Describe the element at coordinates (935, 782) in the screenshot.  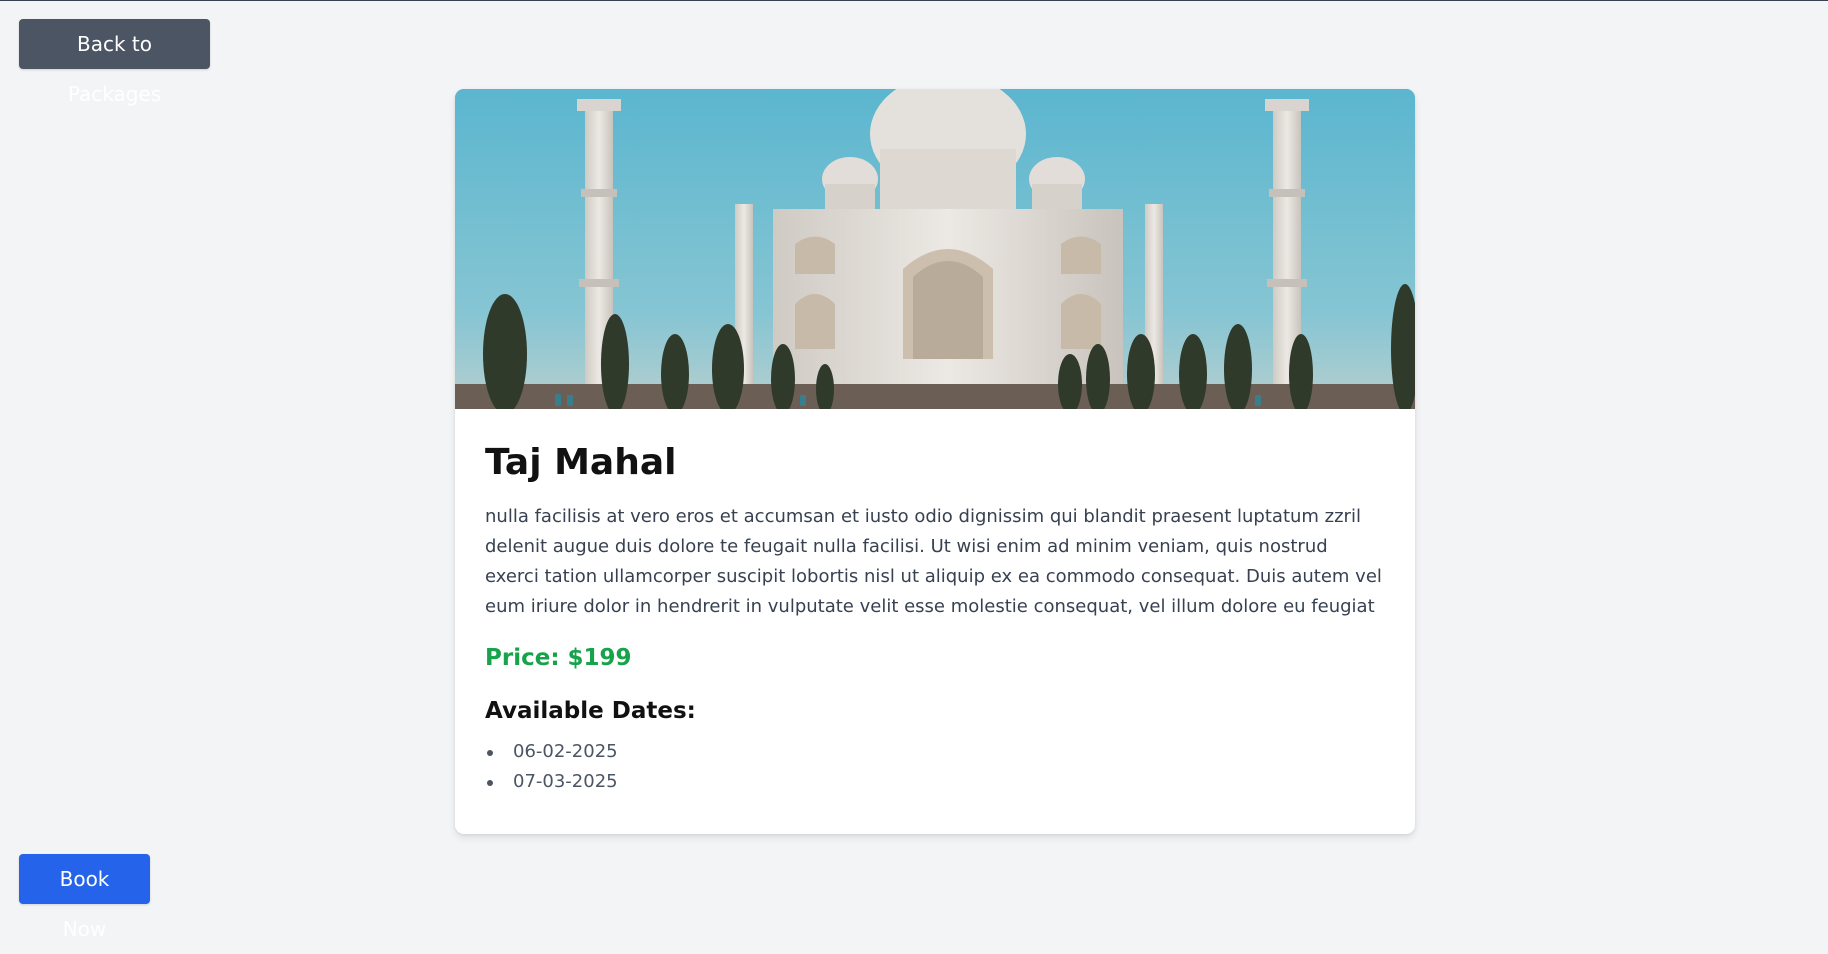
I see `date-item: 07-03-2025` at that location.